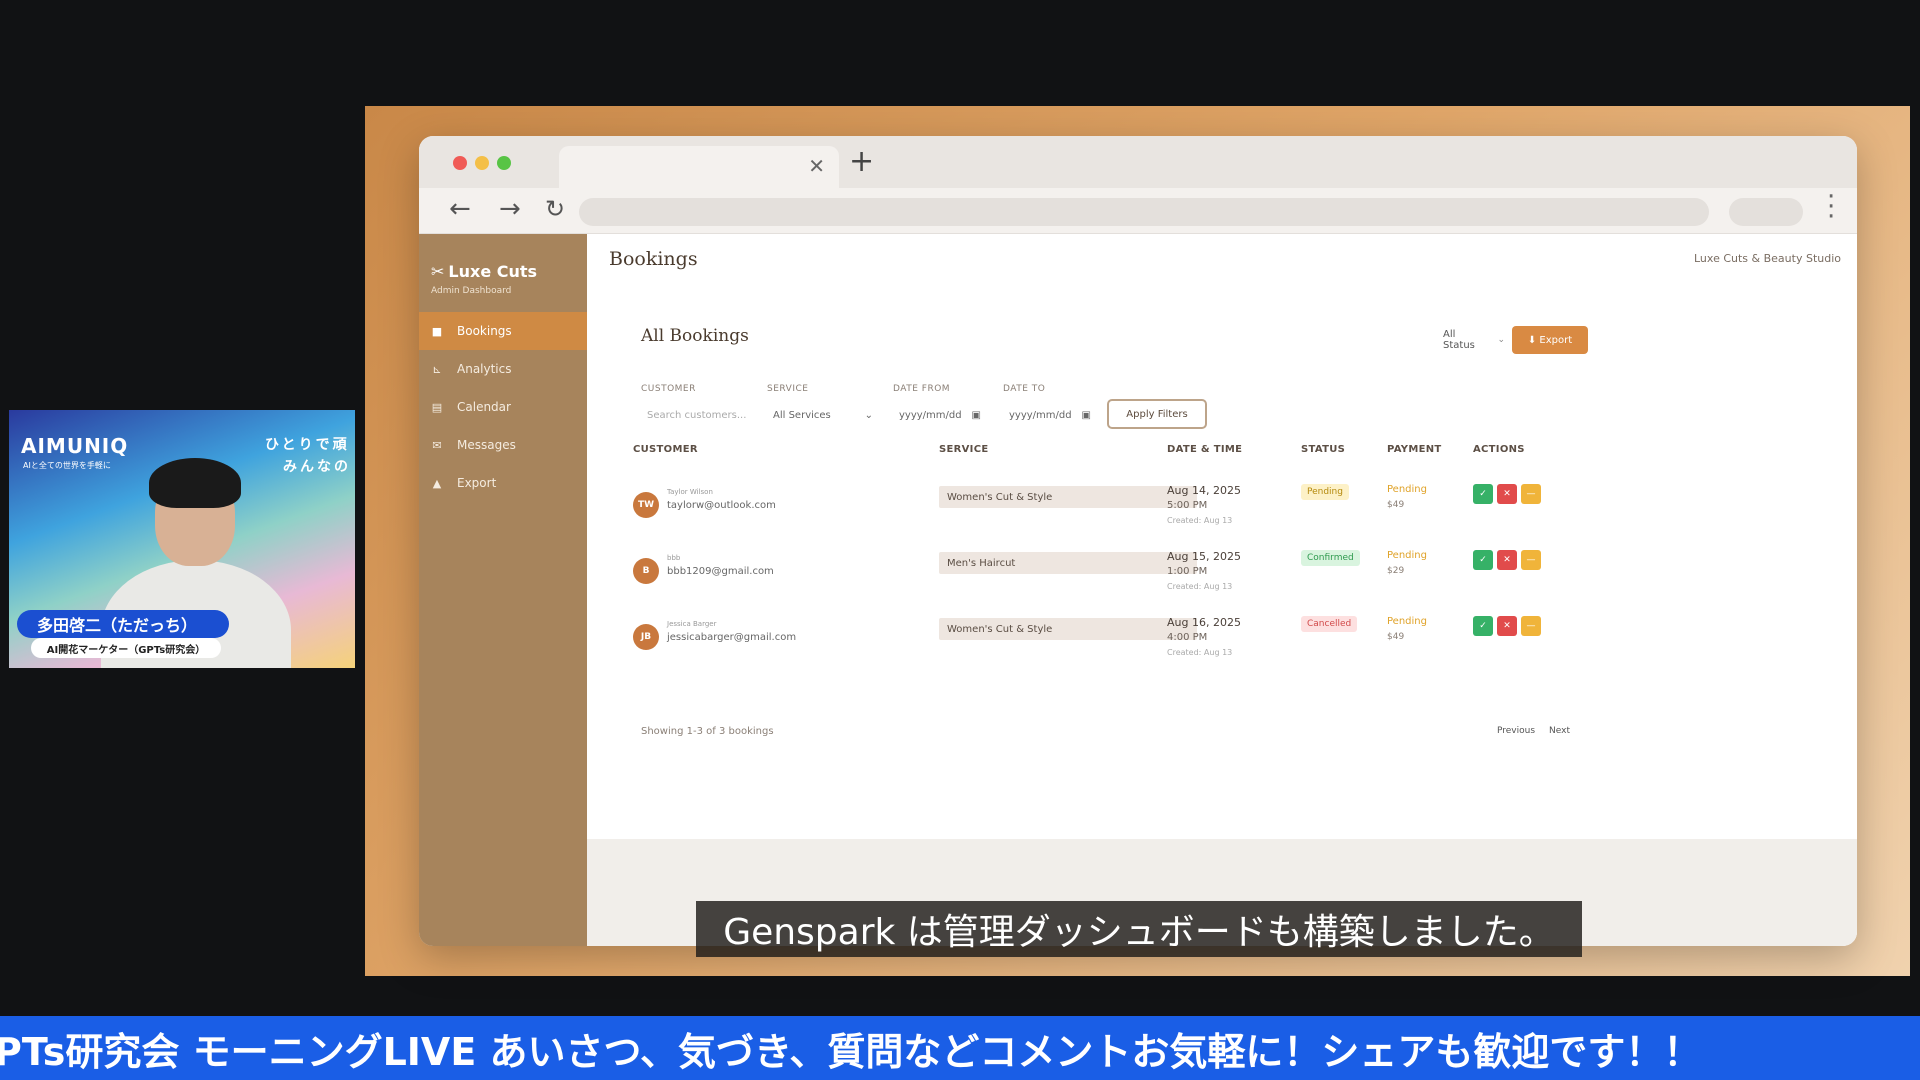  I want to click on browser-menu-icon: · · ·, so click(1831, 207).